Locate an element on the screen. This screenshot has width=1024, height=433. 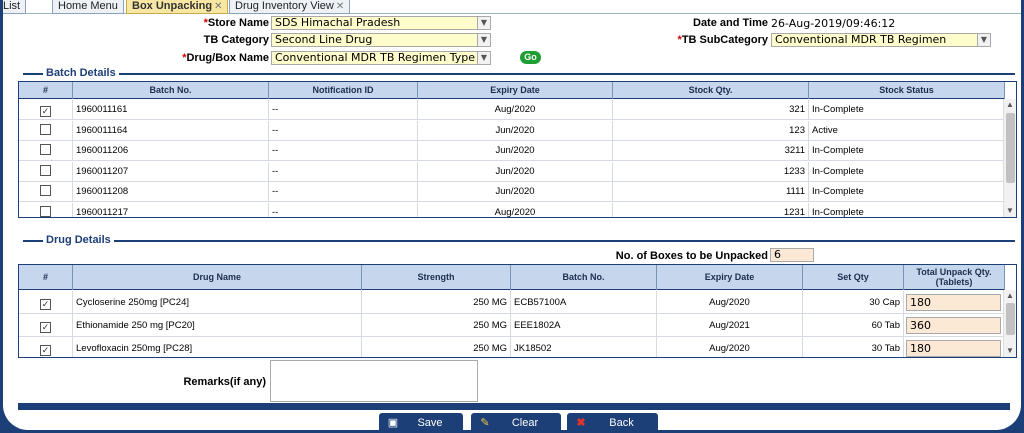
table-row: ✓ 1960011161 -- Aug/2020 321 In-Complete is located at coordinates (512, 110).